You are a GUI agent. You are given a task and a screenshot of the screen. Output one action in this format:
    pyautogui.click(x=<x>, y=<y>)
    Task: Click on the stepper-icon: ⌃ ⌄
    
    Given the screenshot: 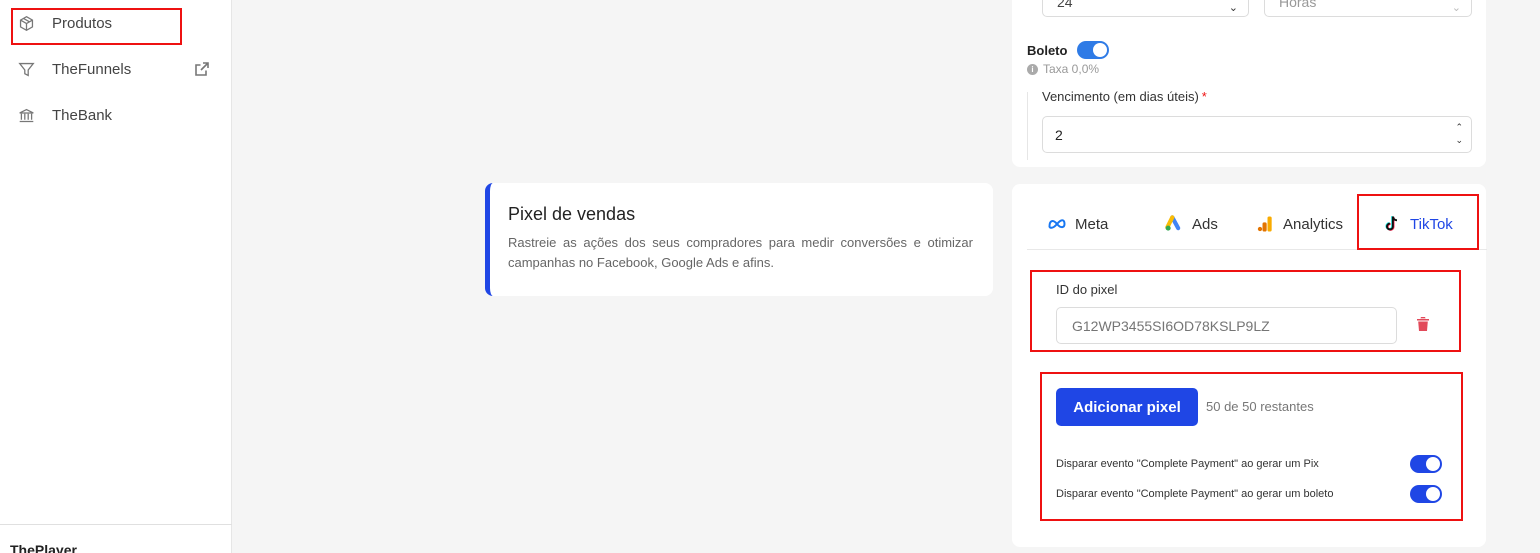 What is the action you would take?
    pyautogui.click(x=1459, y=134)
    